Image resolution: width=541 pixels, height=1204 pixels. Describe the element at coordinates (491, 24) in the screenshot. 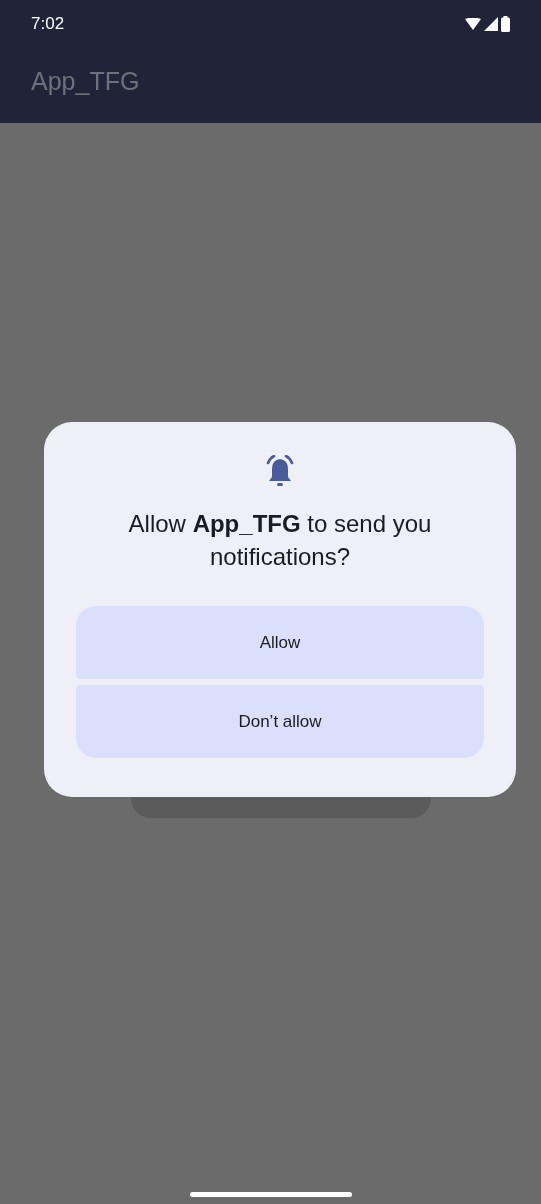

I see `signal-icon` at that location.